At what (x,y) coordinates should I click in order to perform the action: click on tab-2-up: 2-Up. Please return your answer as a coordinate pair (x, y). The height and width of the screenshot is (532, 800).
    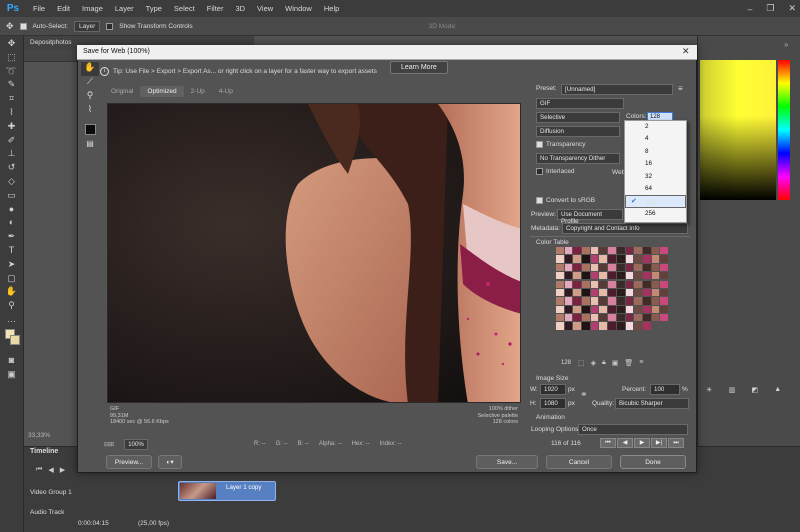
    Looking at the image, I should click on (198, 91).